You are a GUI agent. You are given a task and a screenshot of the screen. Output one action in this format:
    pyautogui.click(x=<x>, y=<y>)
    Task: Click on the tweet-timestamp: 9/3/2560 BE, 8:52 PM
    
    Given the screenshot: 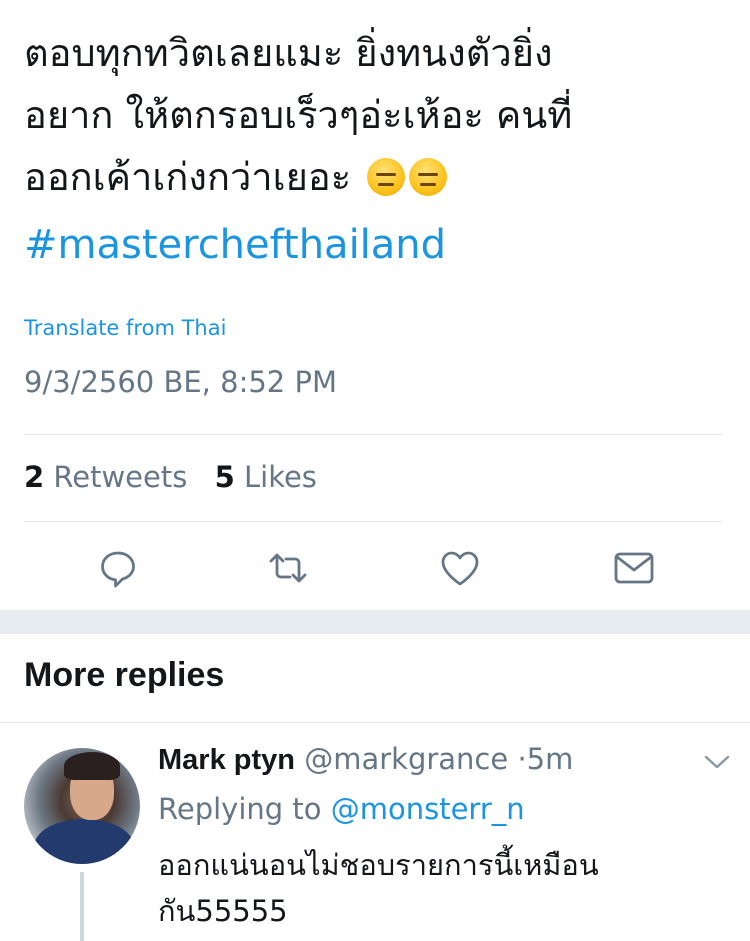 What is the action you would take?
    pyautogui.click(x=180, y=382)
    